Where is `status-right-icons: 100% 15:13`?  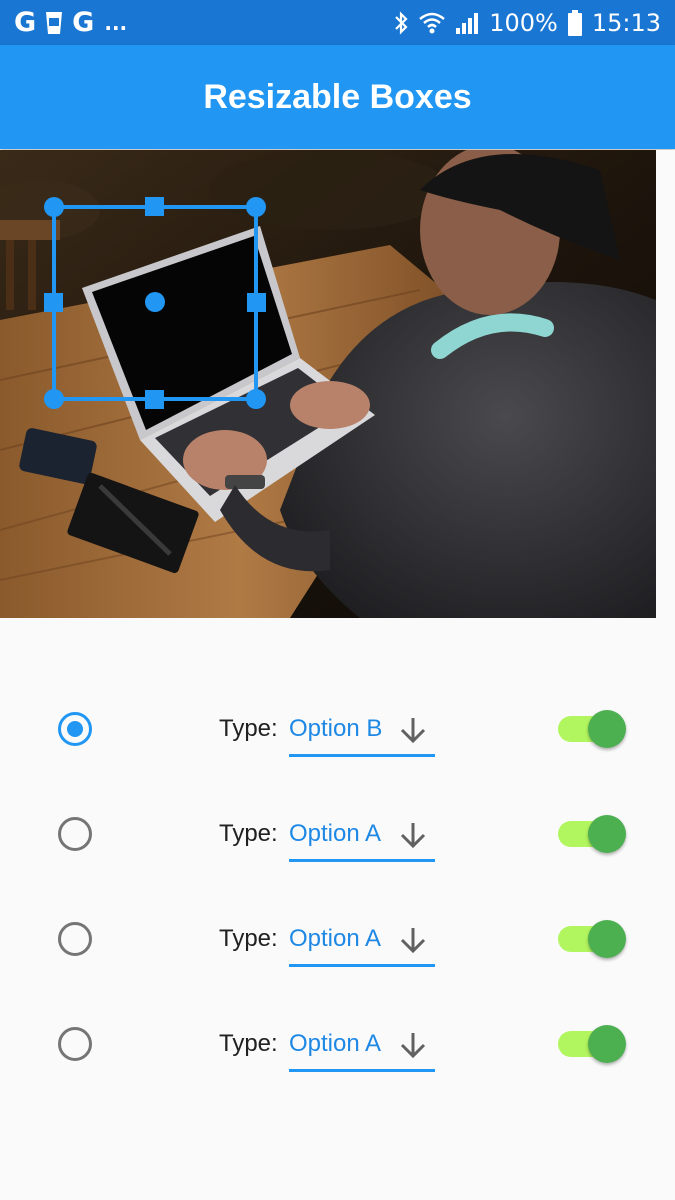
status-right-icons: 100% 15:13 is located at coordinates (527, 23).